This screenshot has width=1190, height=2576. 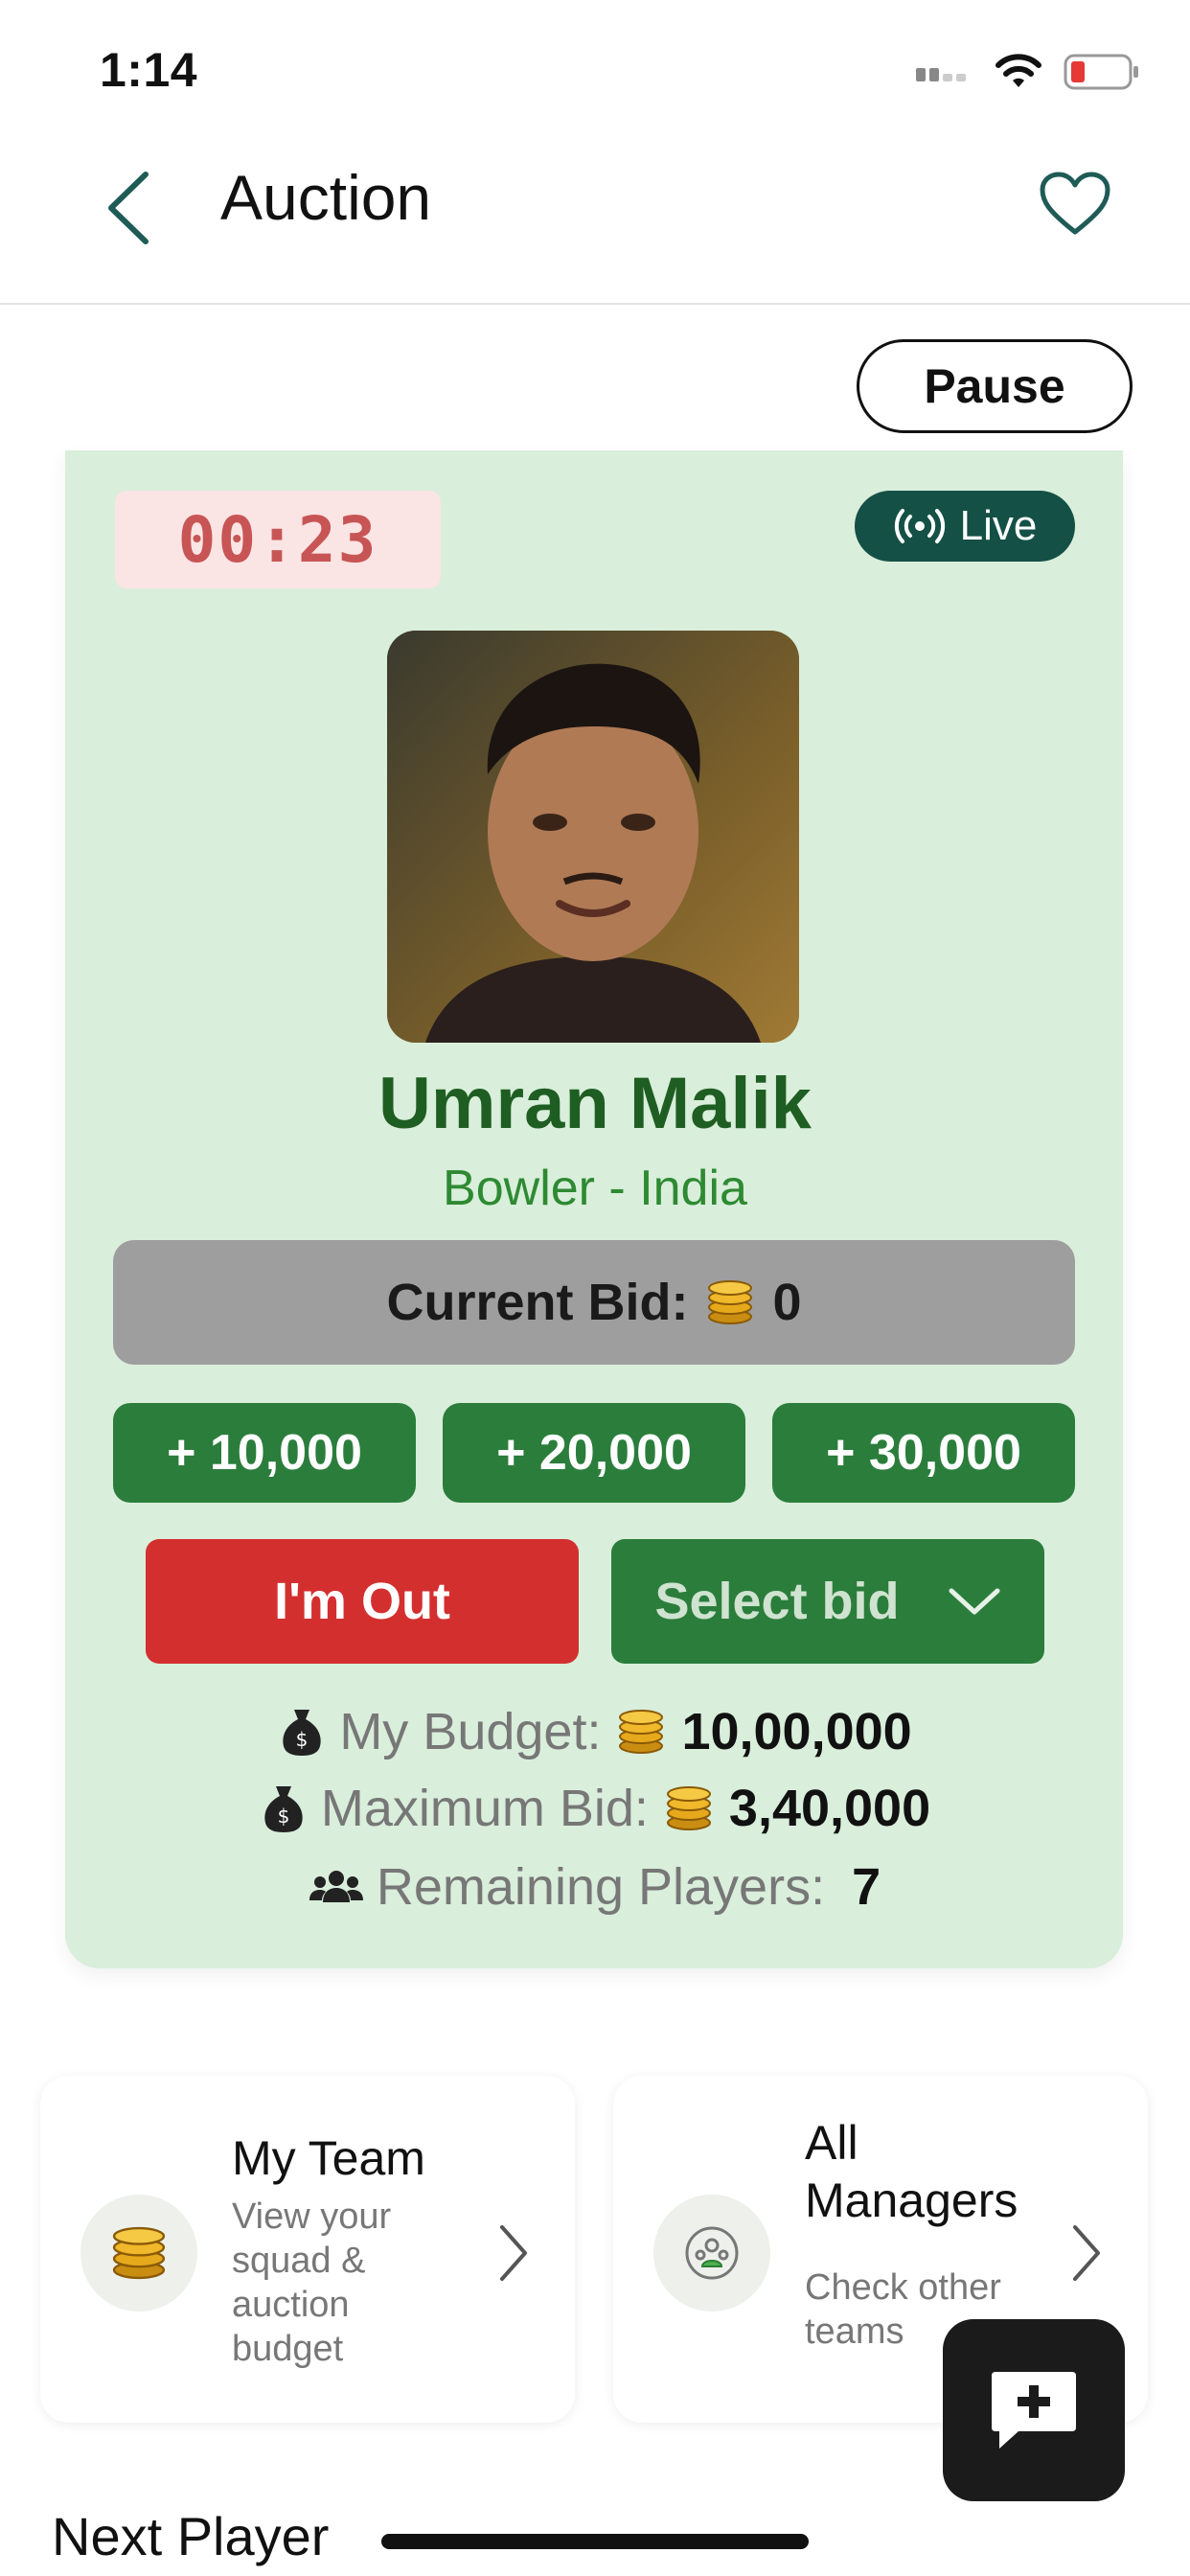 What do you see at coordinates (796, 1731) in the screenshot?
I see `budget-value: 10,00,000` at bounding box center [796, 1731].